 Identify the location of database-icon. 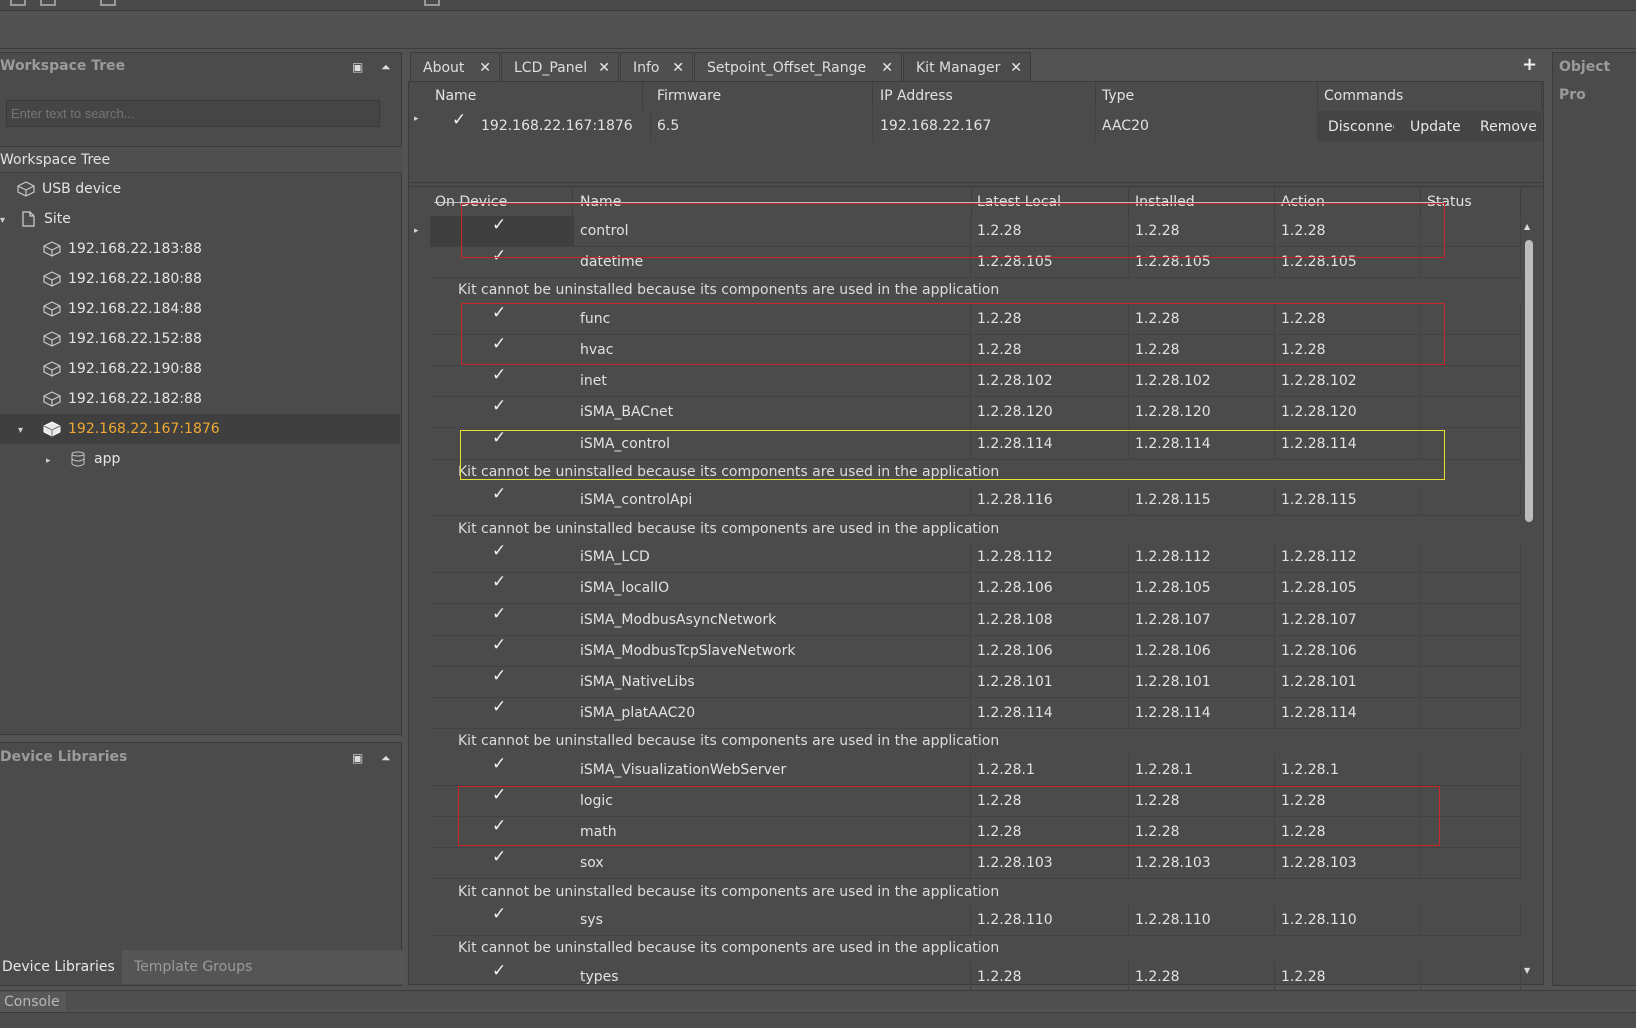
(78, 459).